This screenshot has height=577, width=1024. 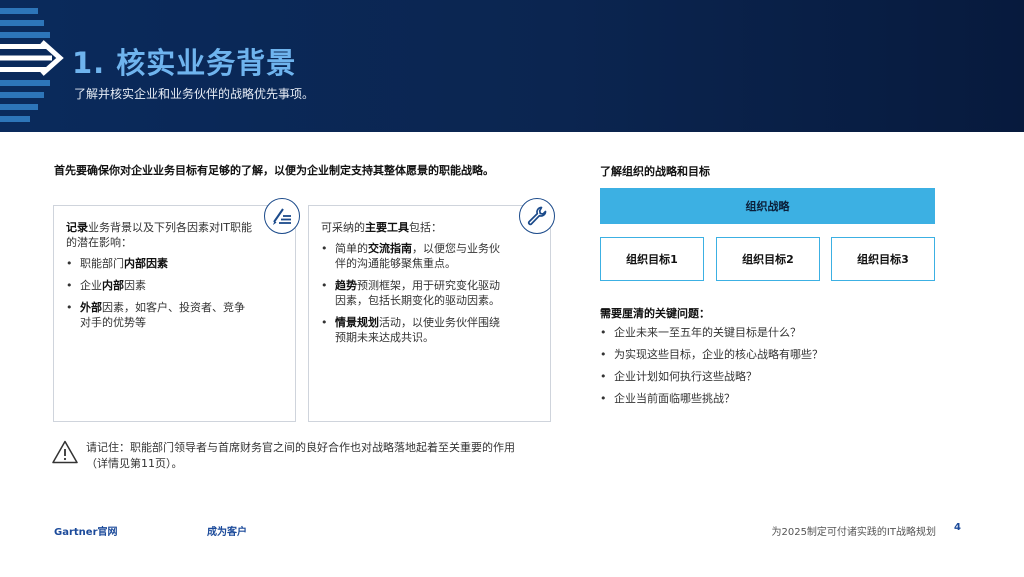 What do you see at coordinates (655, 171) in the screenshot?
I see `section-title-strategy: 了解组织的战略和目标` at bounding box center [655, 171].